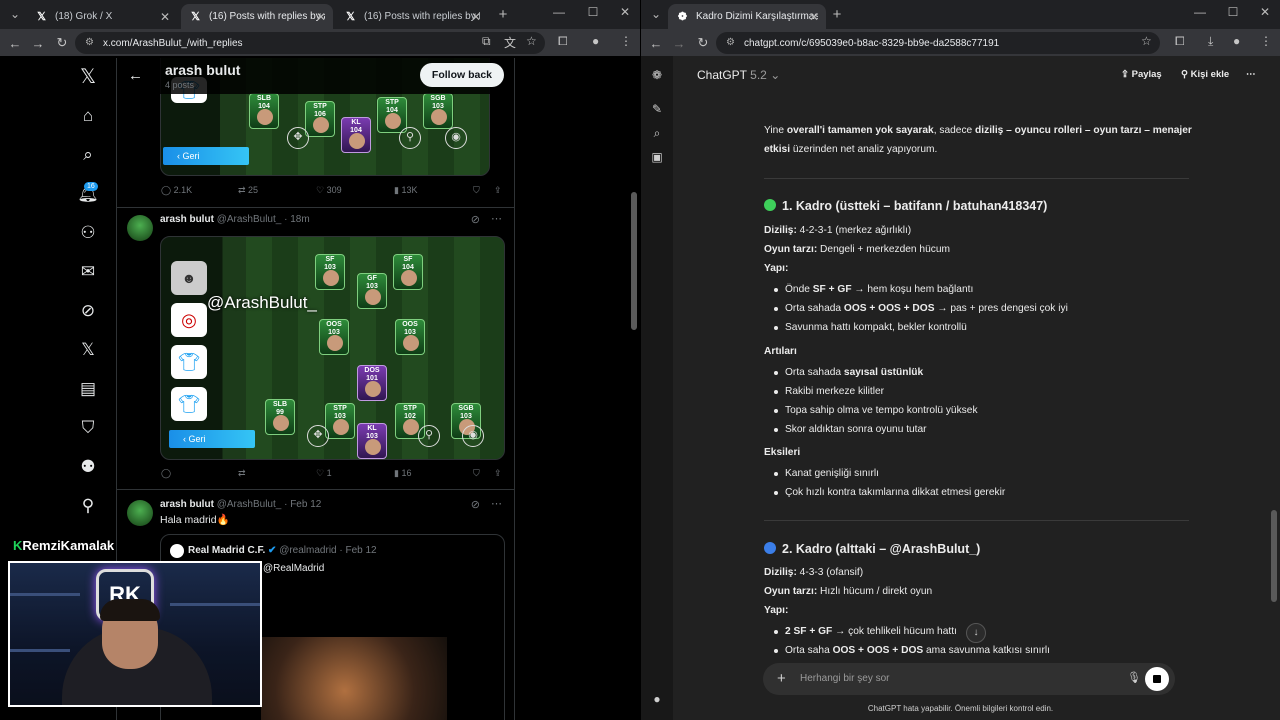 This screenshot has height=720, width=1280. Describe the element at coordinates (1157, 679) in the screenshot. I see `stop-button` at that location.